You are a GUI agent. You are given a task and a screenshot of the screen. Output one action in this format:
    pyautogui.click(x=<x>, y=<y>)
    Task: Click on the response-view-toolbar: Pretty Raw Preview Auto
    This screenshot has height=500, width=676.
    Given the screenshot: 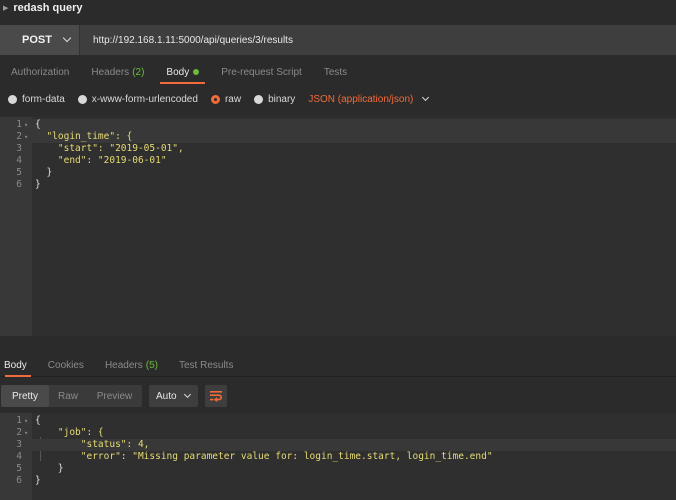 What is the action you would take?
    pyautogui.click(x=113, y=396)
    